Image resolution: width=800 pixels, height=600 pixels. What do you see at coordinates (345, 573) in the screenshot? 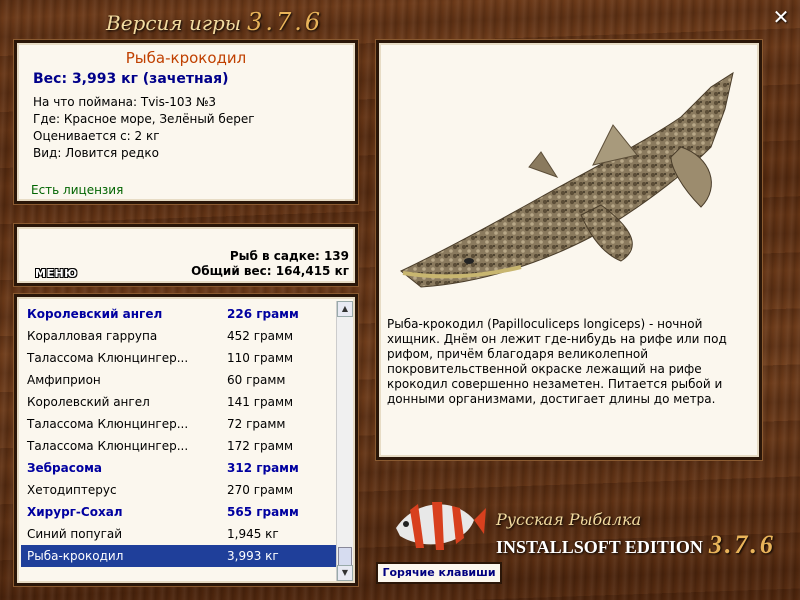
I see `scroll-down-icon: ▼` at bounding box center [345, 573].